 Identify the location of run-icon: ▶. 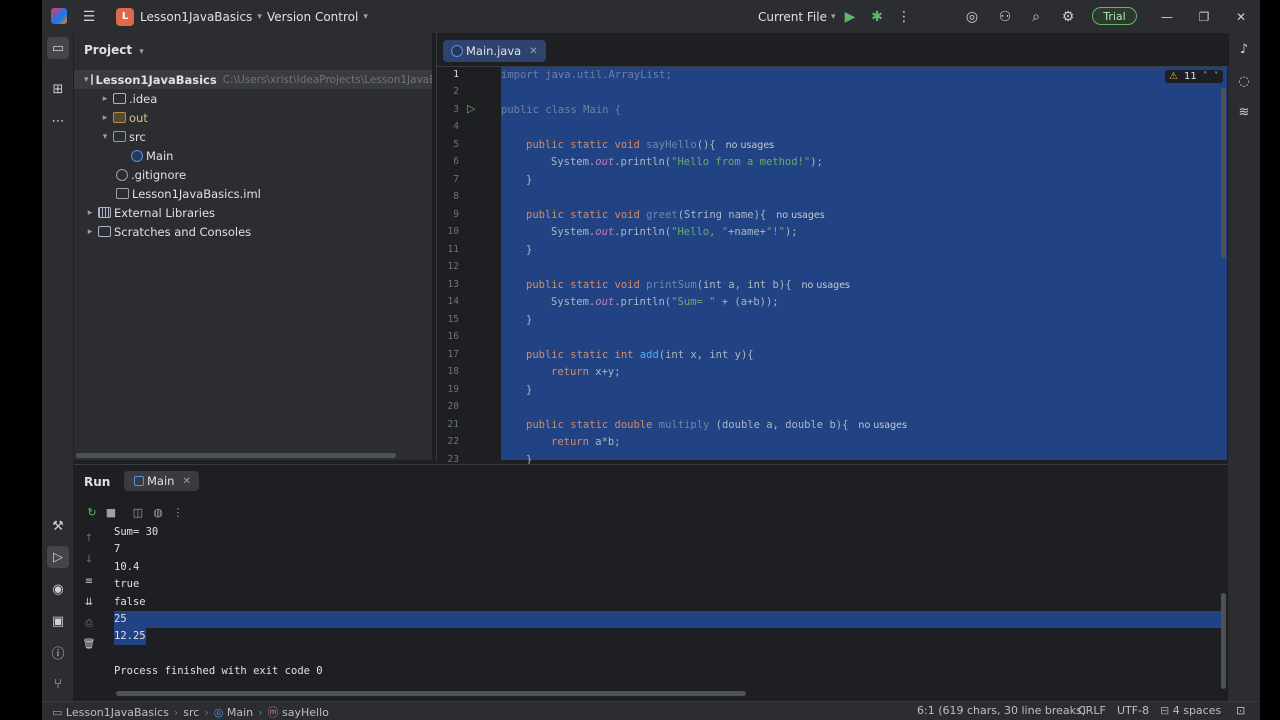
(850, 17).